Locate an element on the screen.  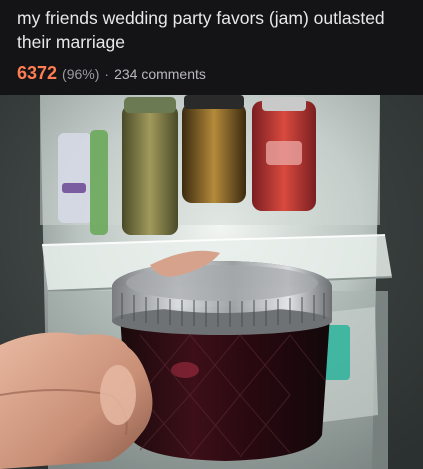
post-score: 6372 is located at coordinates (37, 73).